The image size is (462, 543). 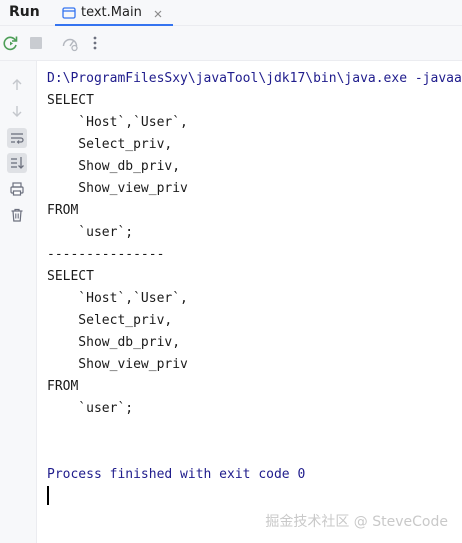 I want to click on soft-wrap-icon, so click(x=17, y=138).